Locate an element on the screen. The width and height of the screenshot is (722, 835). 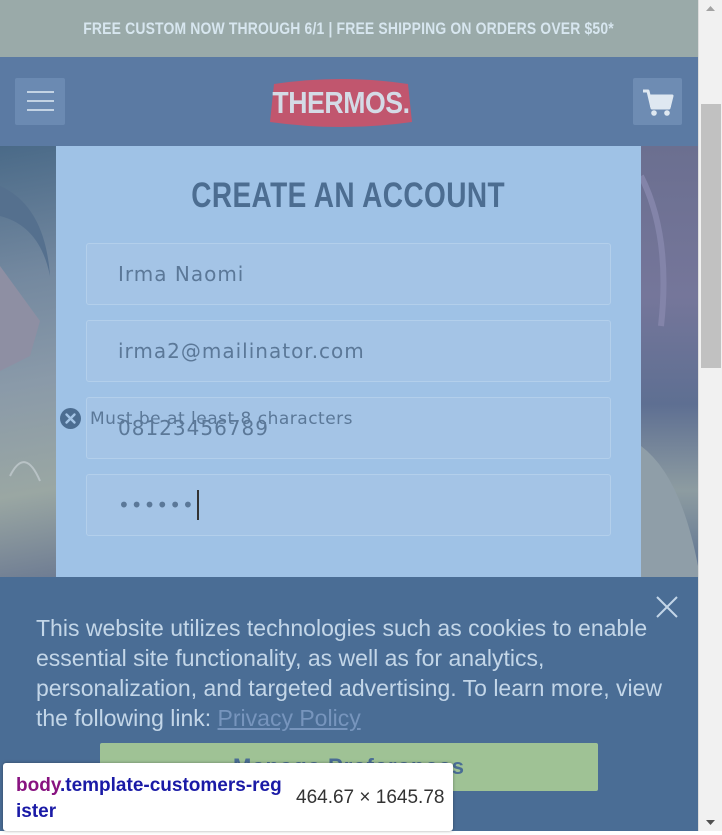
page-title: CREATE AN ACCOUNT is located at coordinates (348, 195).